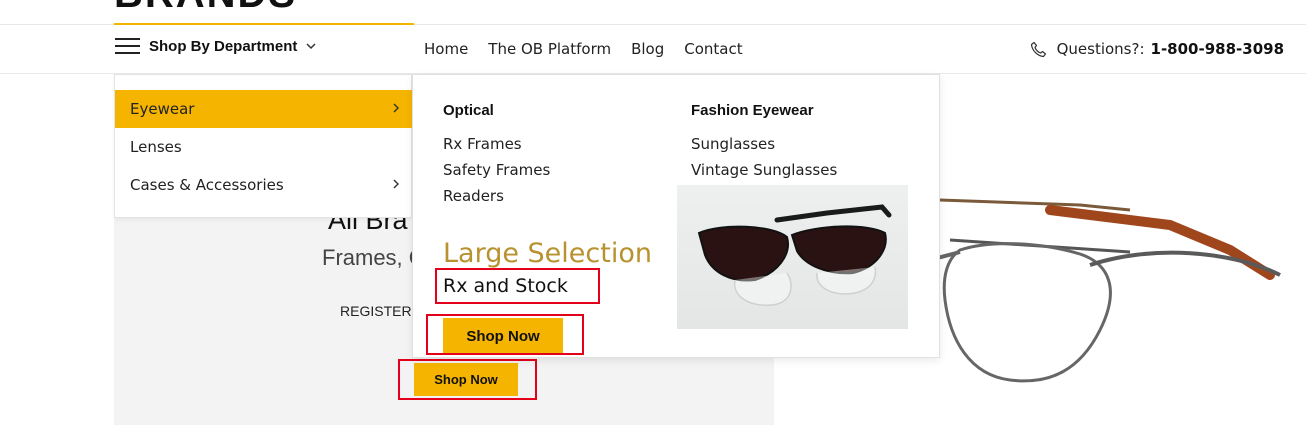  I want to click on nav-links: Home The OB Platform Blog Contact, so click(583, 49).